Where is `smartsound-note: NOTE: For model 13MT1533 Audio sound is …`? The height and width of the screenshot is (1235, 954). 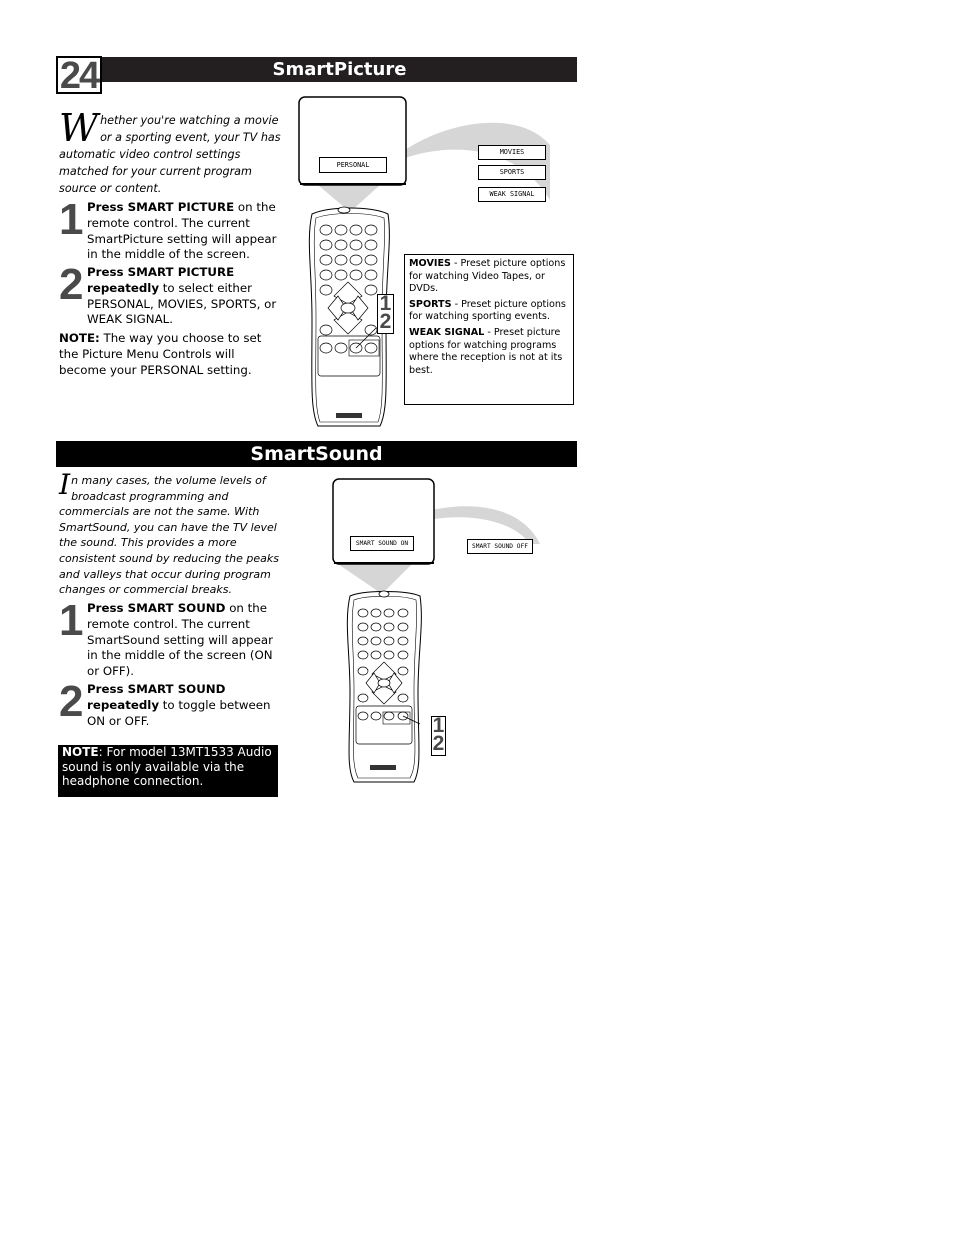
smartsound-note: NOTE: For model 13MT1533 Audio sound is … is located at coordinates (168, 771).